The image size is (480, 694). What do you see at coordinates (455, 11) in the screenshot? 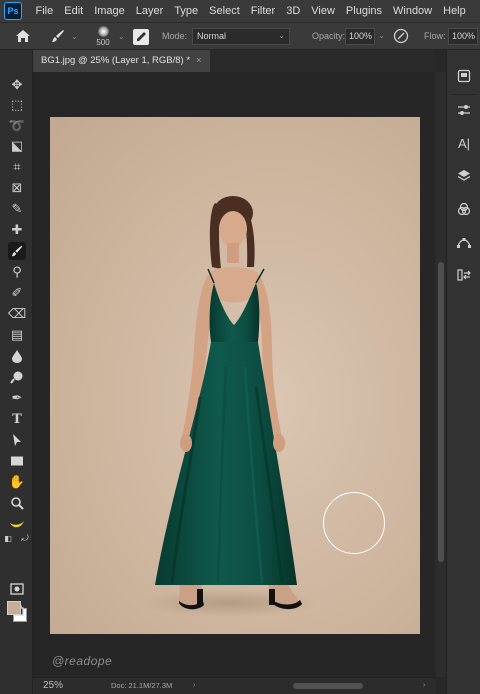
I see `menu-help: Help` at bounding box center [455, 11].